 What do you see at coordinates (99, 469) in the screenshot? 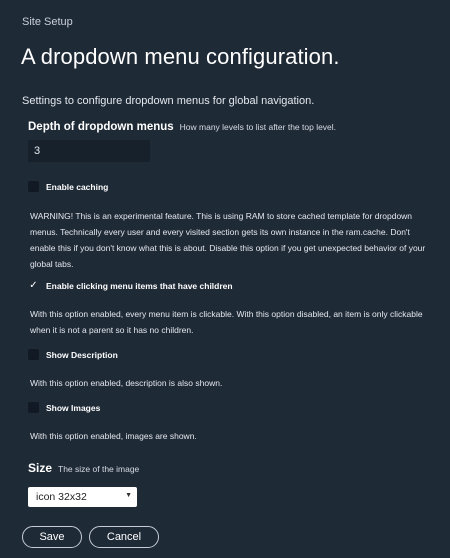
I see `size-help: The size of the image` at bounding box center [99, 469].